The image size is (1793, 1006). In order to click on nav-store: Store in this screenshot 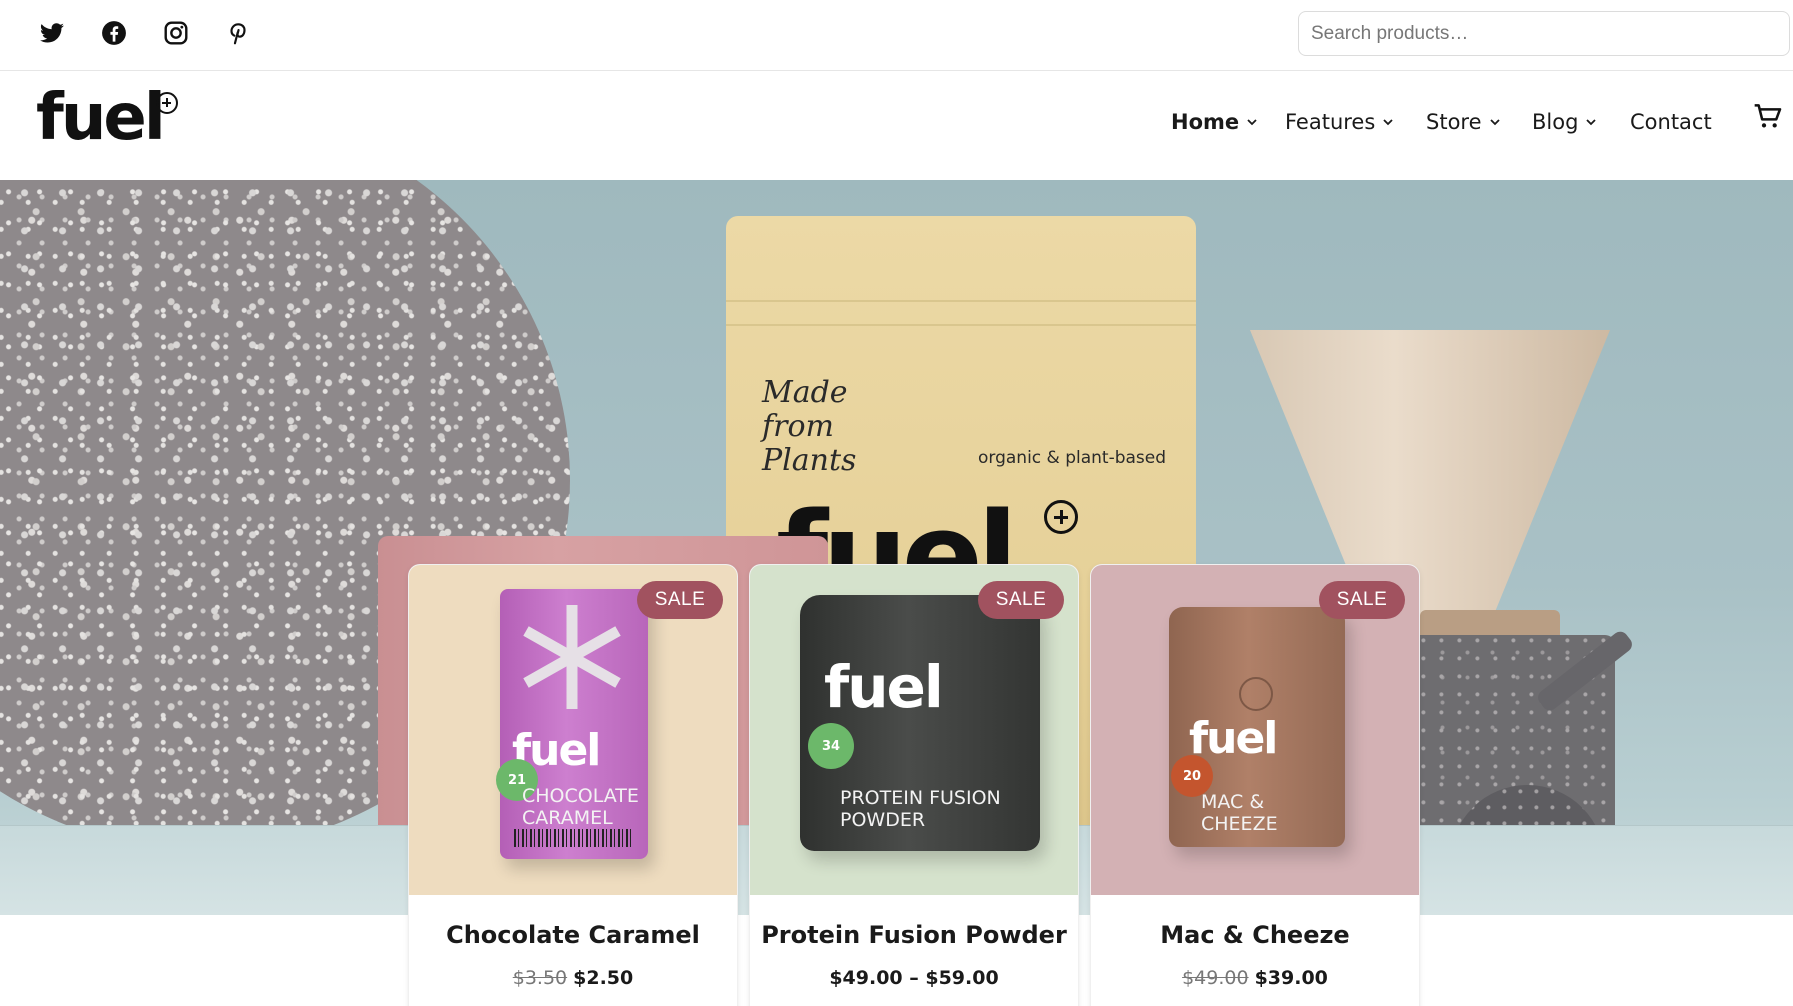, I will do `click(1464, 122)`.